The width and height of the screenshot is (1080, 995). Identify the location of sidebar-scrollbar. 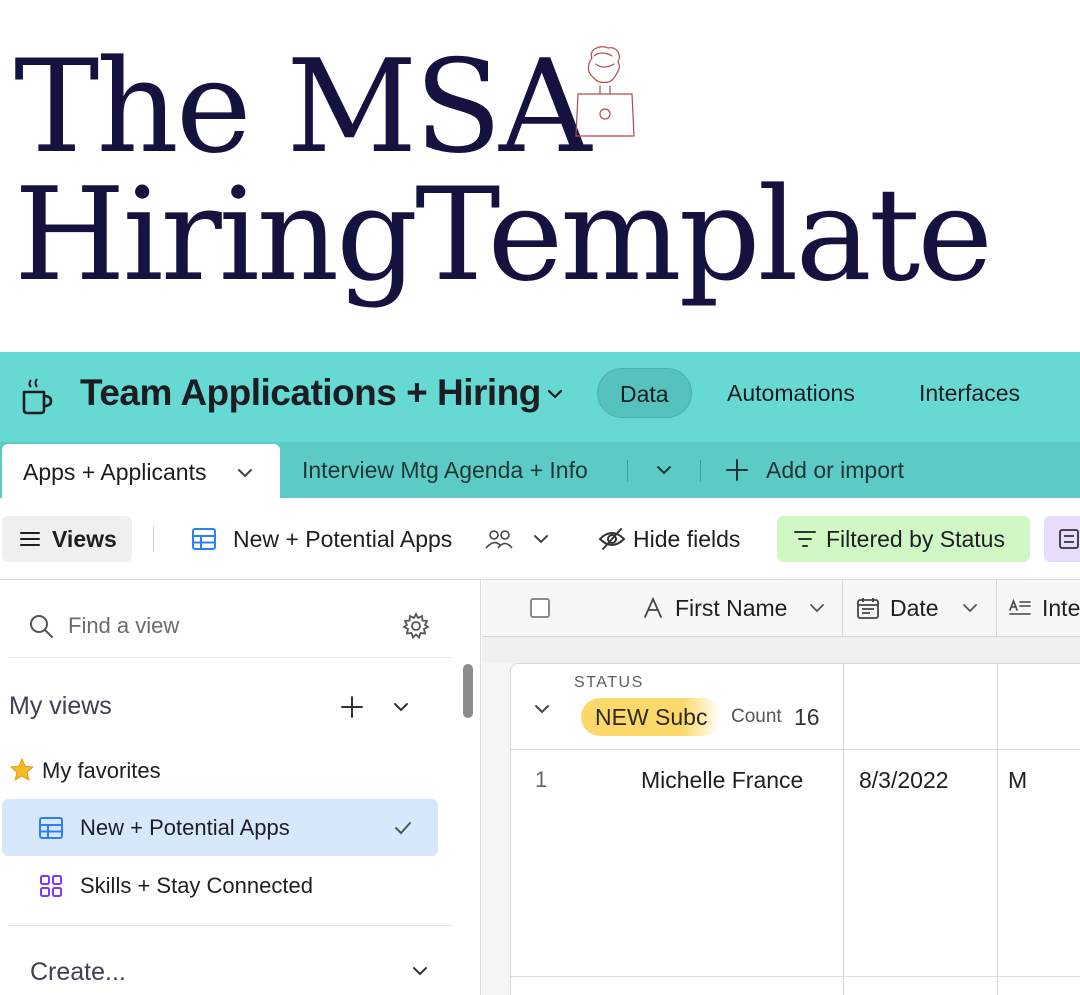
(468, 691).